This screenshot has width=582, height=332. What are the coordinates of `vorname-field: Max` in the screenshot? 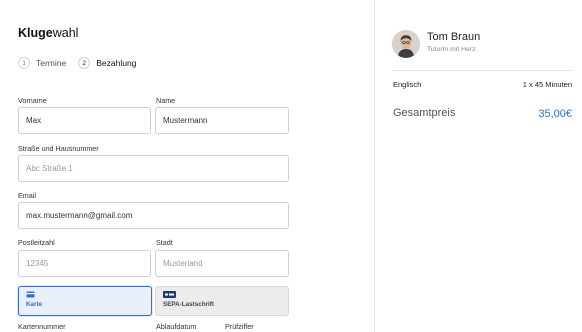 It's located at (84, 120).